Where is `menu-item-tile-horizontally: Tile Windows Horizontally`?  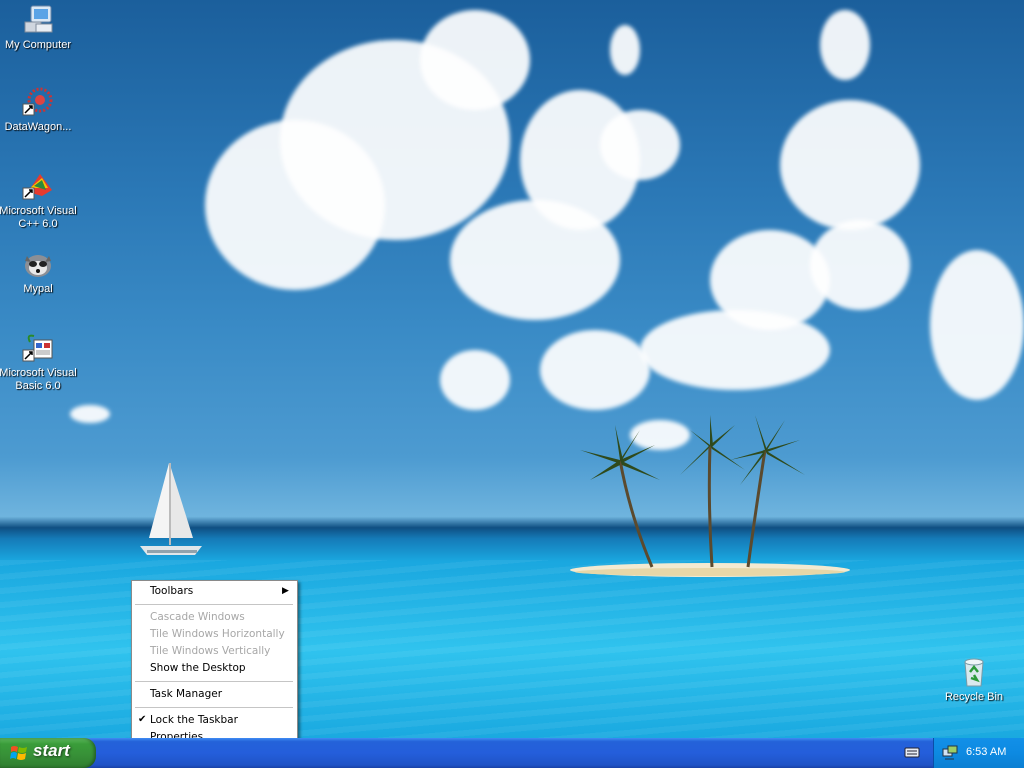 menu-item-tile-horizontally: Tile Windows Horizontally is located at coordinates (217, 634).